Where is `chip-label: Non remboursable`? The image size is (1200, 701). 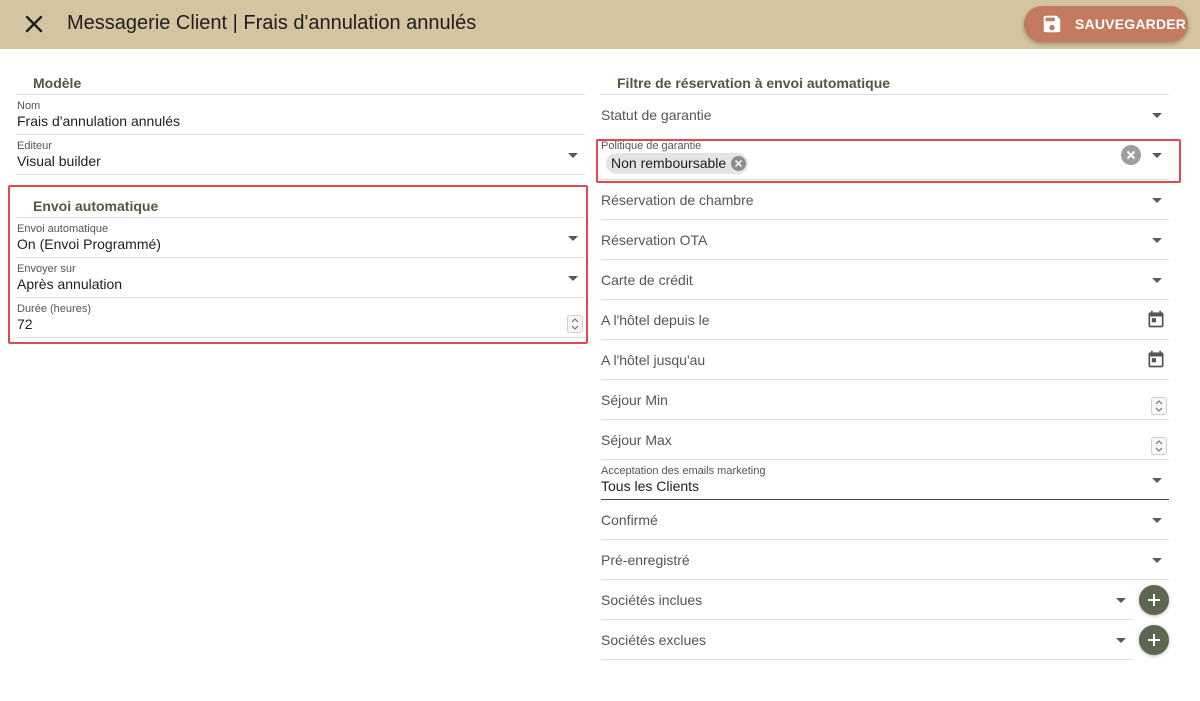
chip-label: Non remboursable is located at coordinates (669, 163).